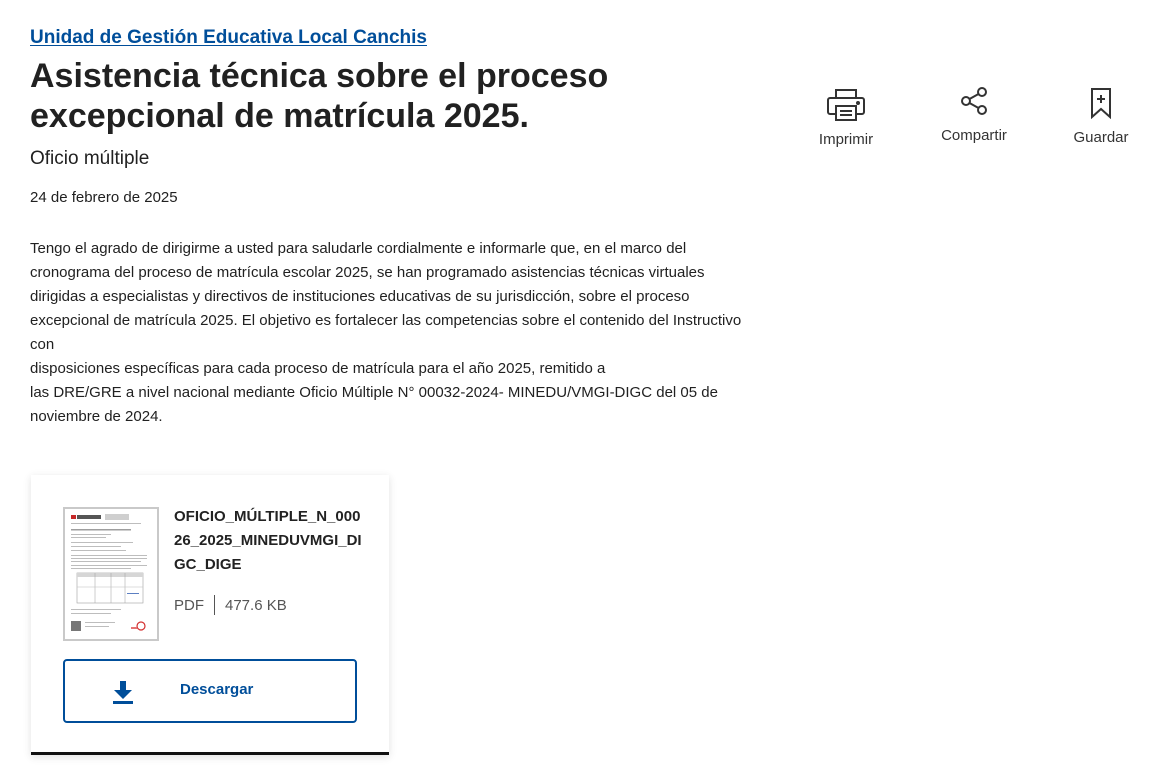 The width and height of the screenshot is (1164, 774). Describe the element at coordinates (123, 692) in the screenshot. I see `download-icon` at that location.